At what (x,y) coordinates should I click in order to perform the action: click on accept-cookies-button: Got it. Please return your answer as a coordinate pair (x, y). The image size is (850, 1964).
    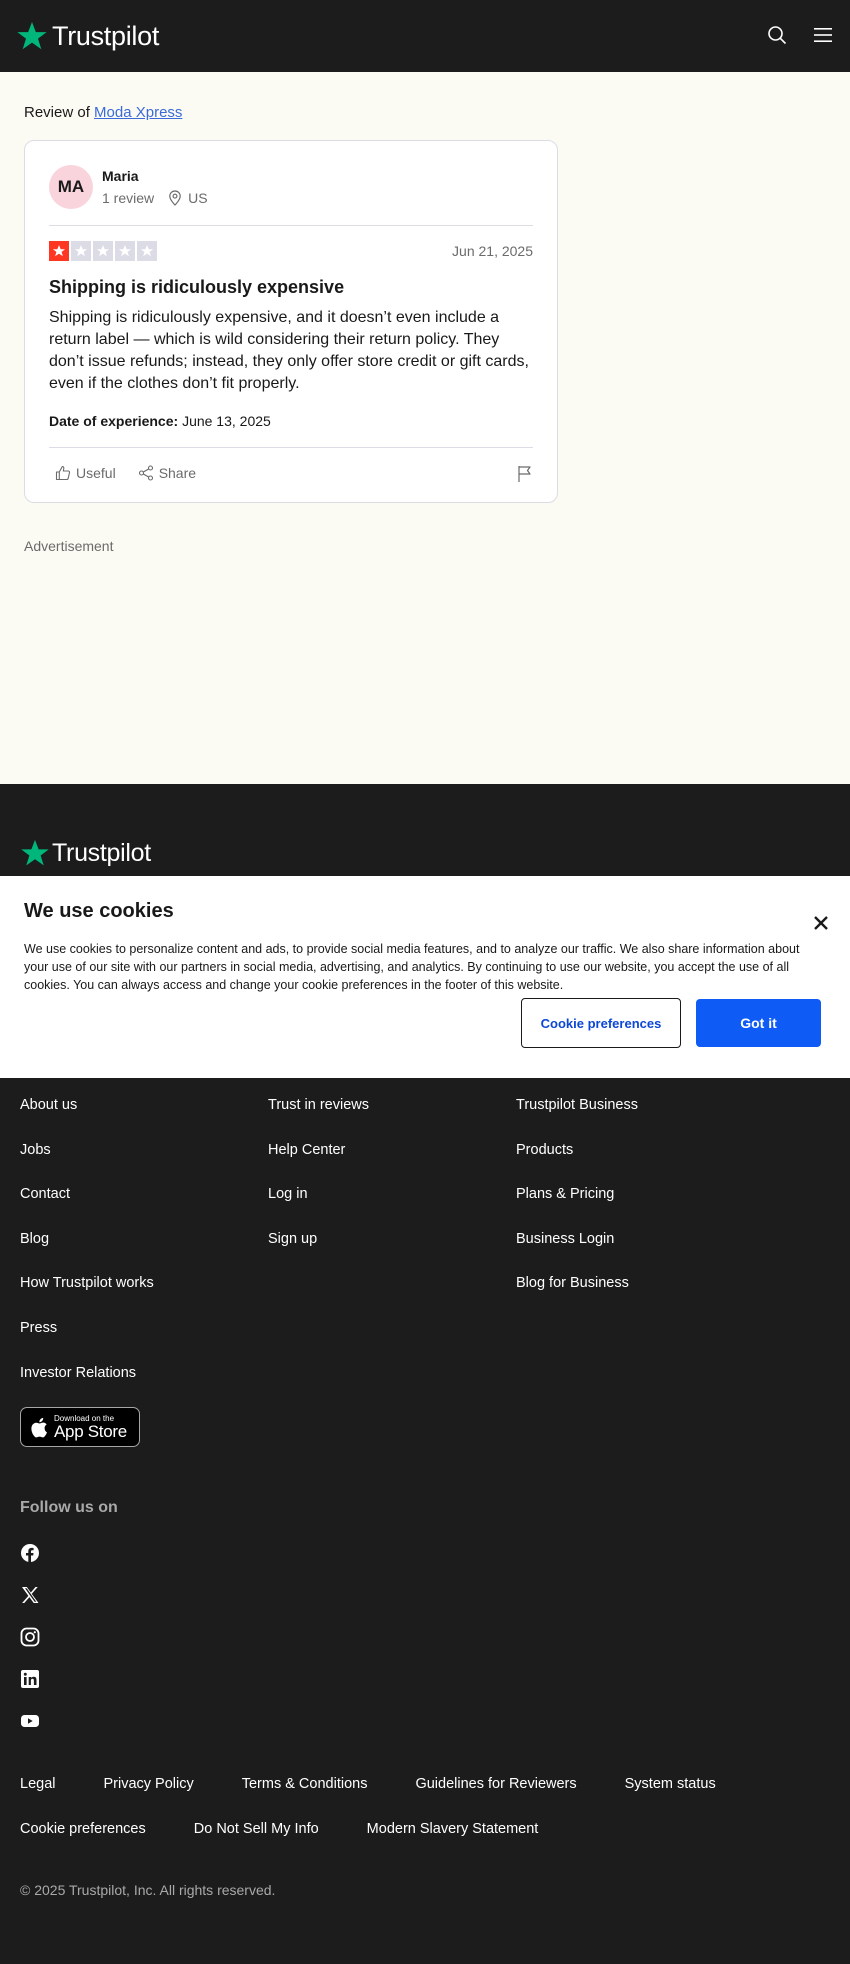
    Looking at the image, I should click on (758, 1023).